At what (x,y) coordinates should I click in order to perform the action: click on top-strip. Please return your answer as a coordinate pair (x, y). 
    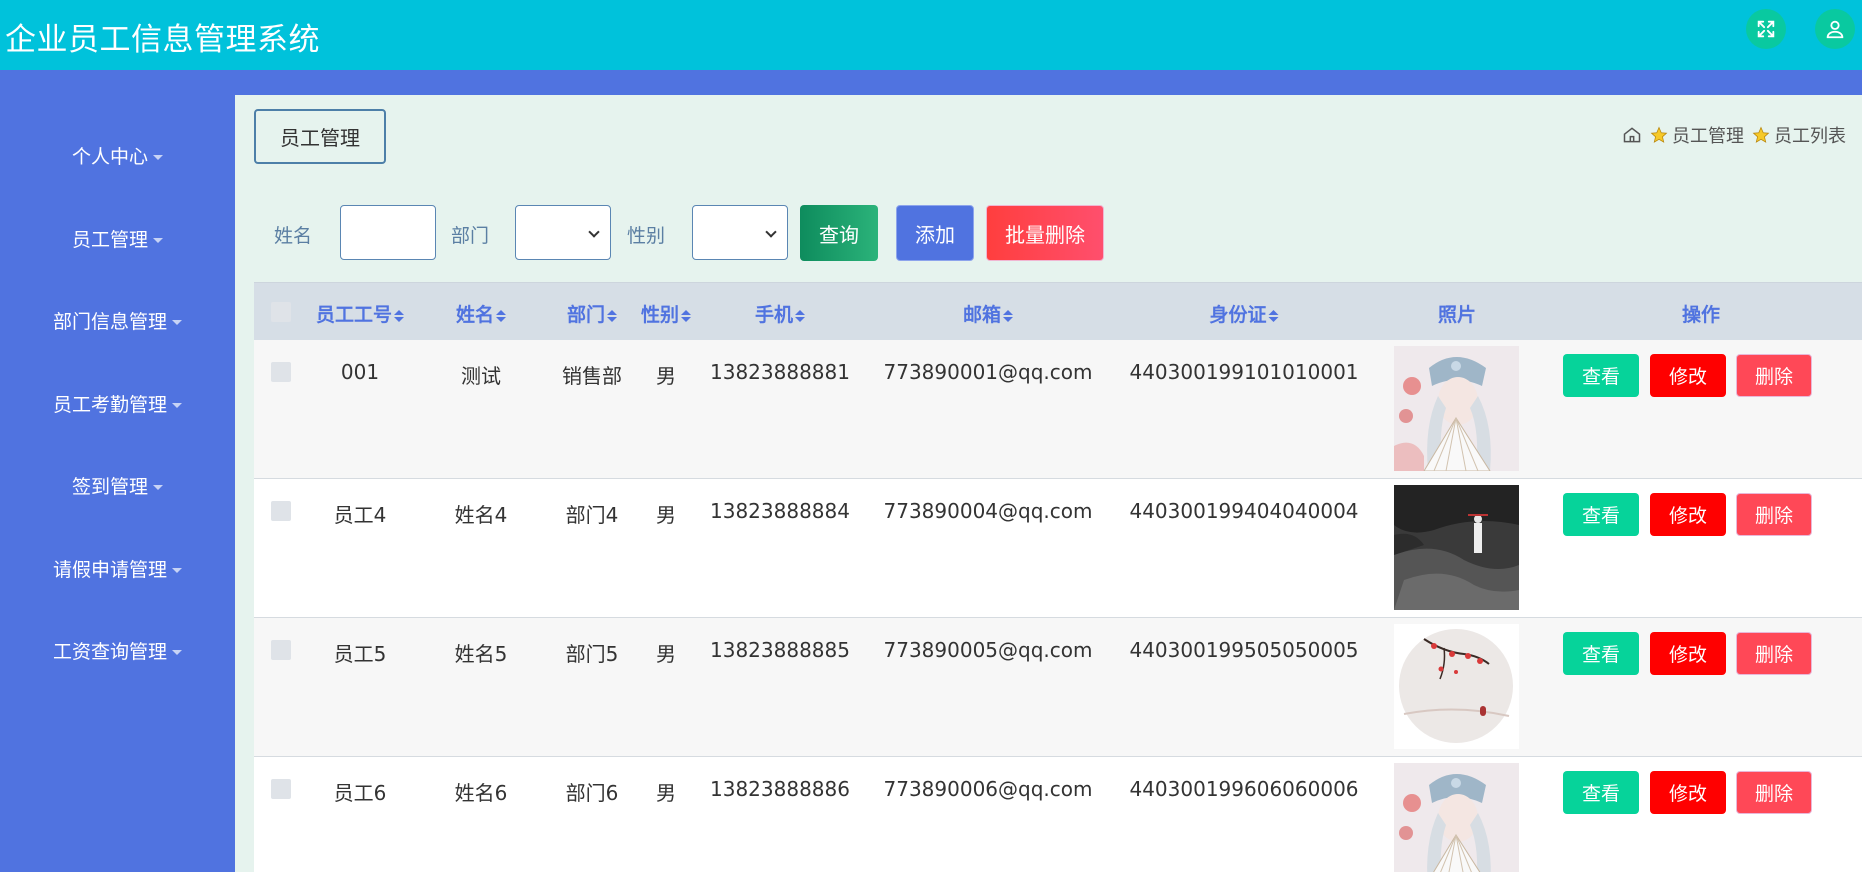
    Looking at the image, I should click on (1048, 82).